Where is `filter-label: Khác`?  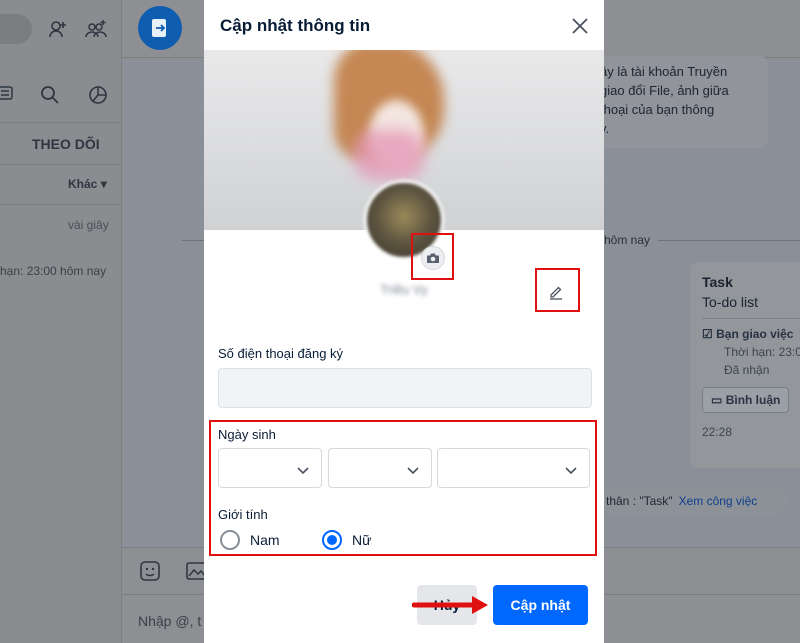 filter-label: Khác is located at coordinates (83, 184).